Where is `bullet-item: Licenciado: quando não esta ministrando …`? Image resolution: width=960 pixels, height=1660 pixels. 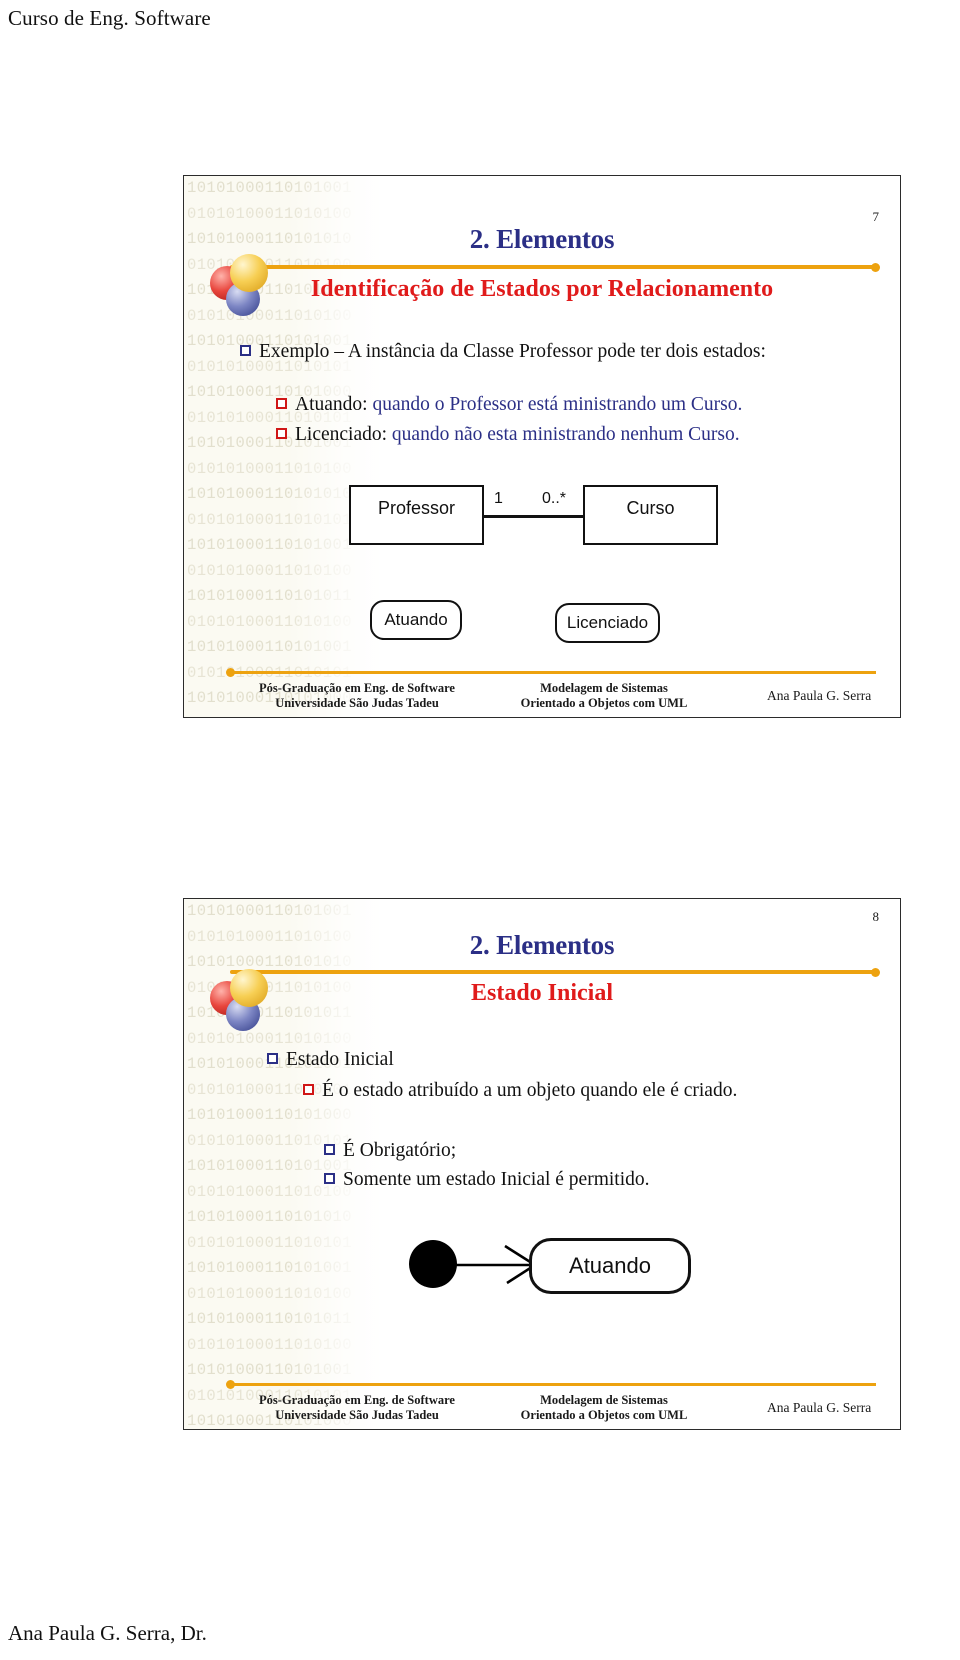 bullet-item: Licenciado: quando não esta ministrando … is located at coordinates (576, 434).